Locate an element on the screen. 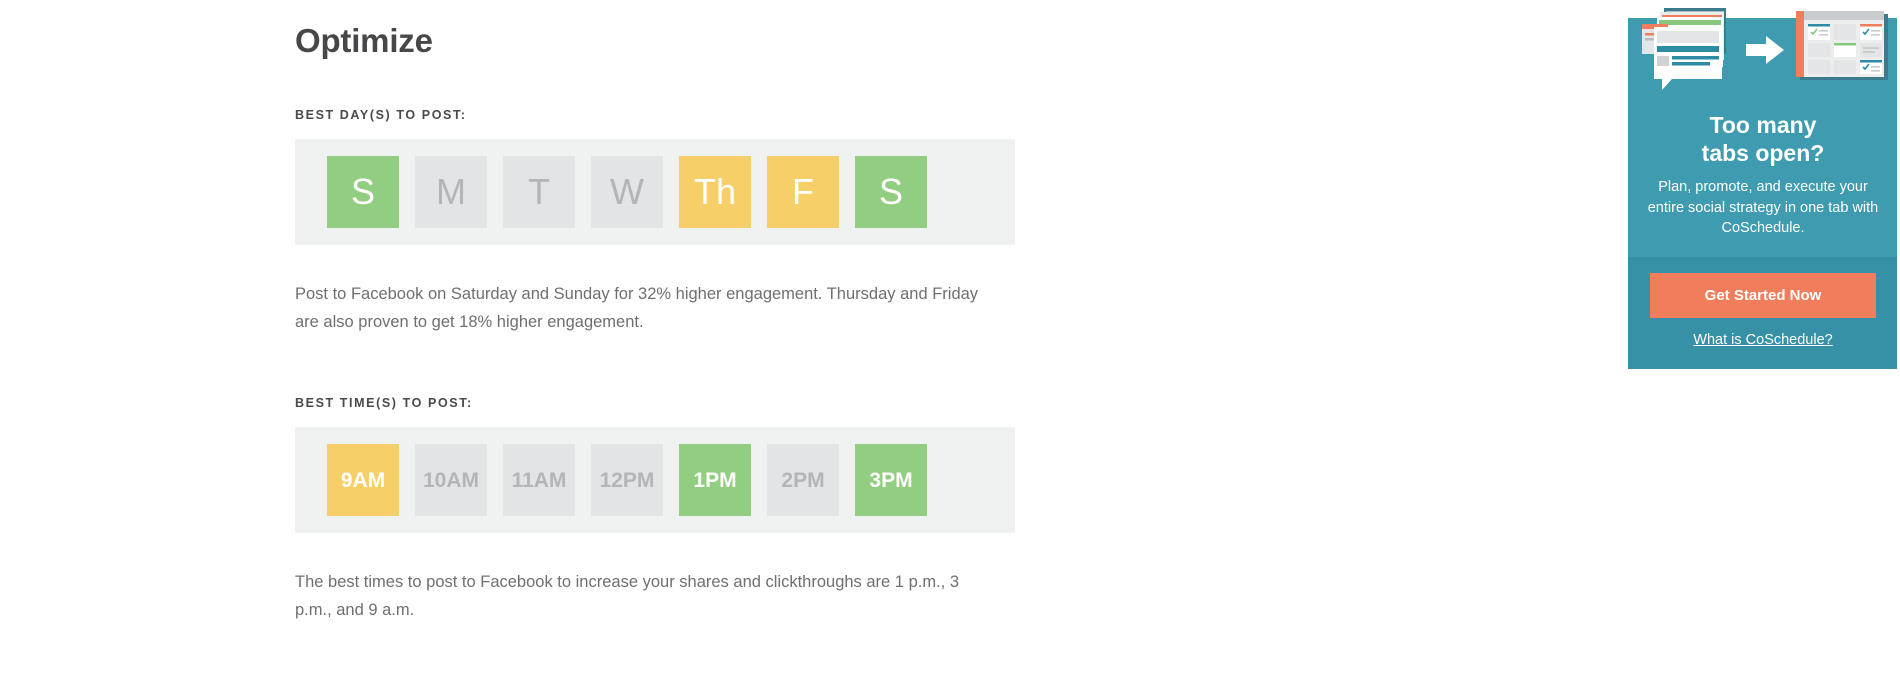 The image size is (1900, 677). time-tile-label: 10AM is located at coordinates (451, 480).